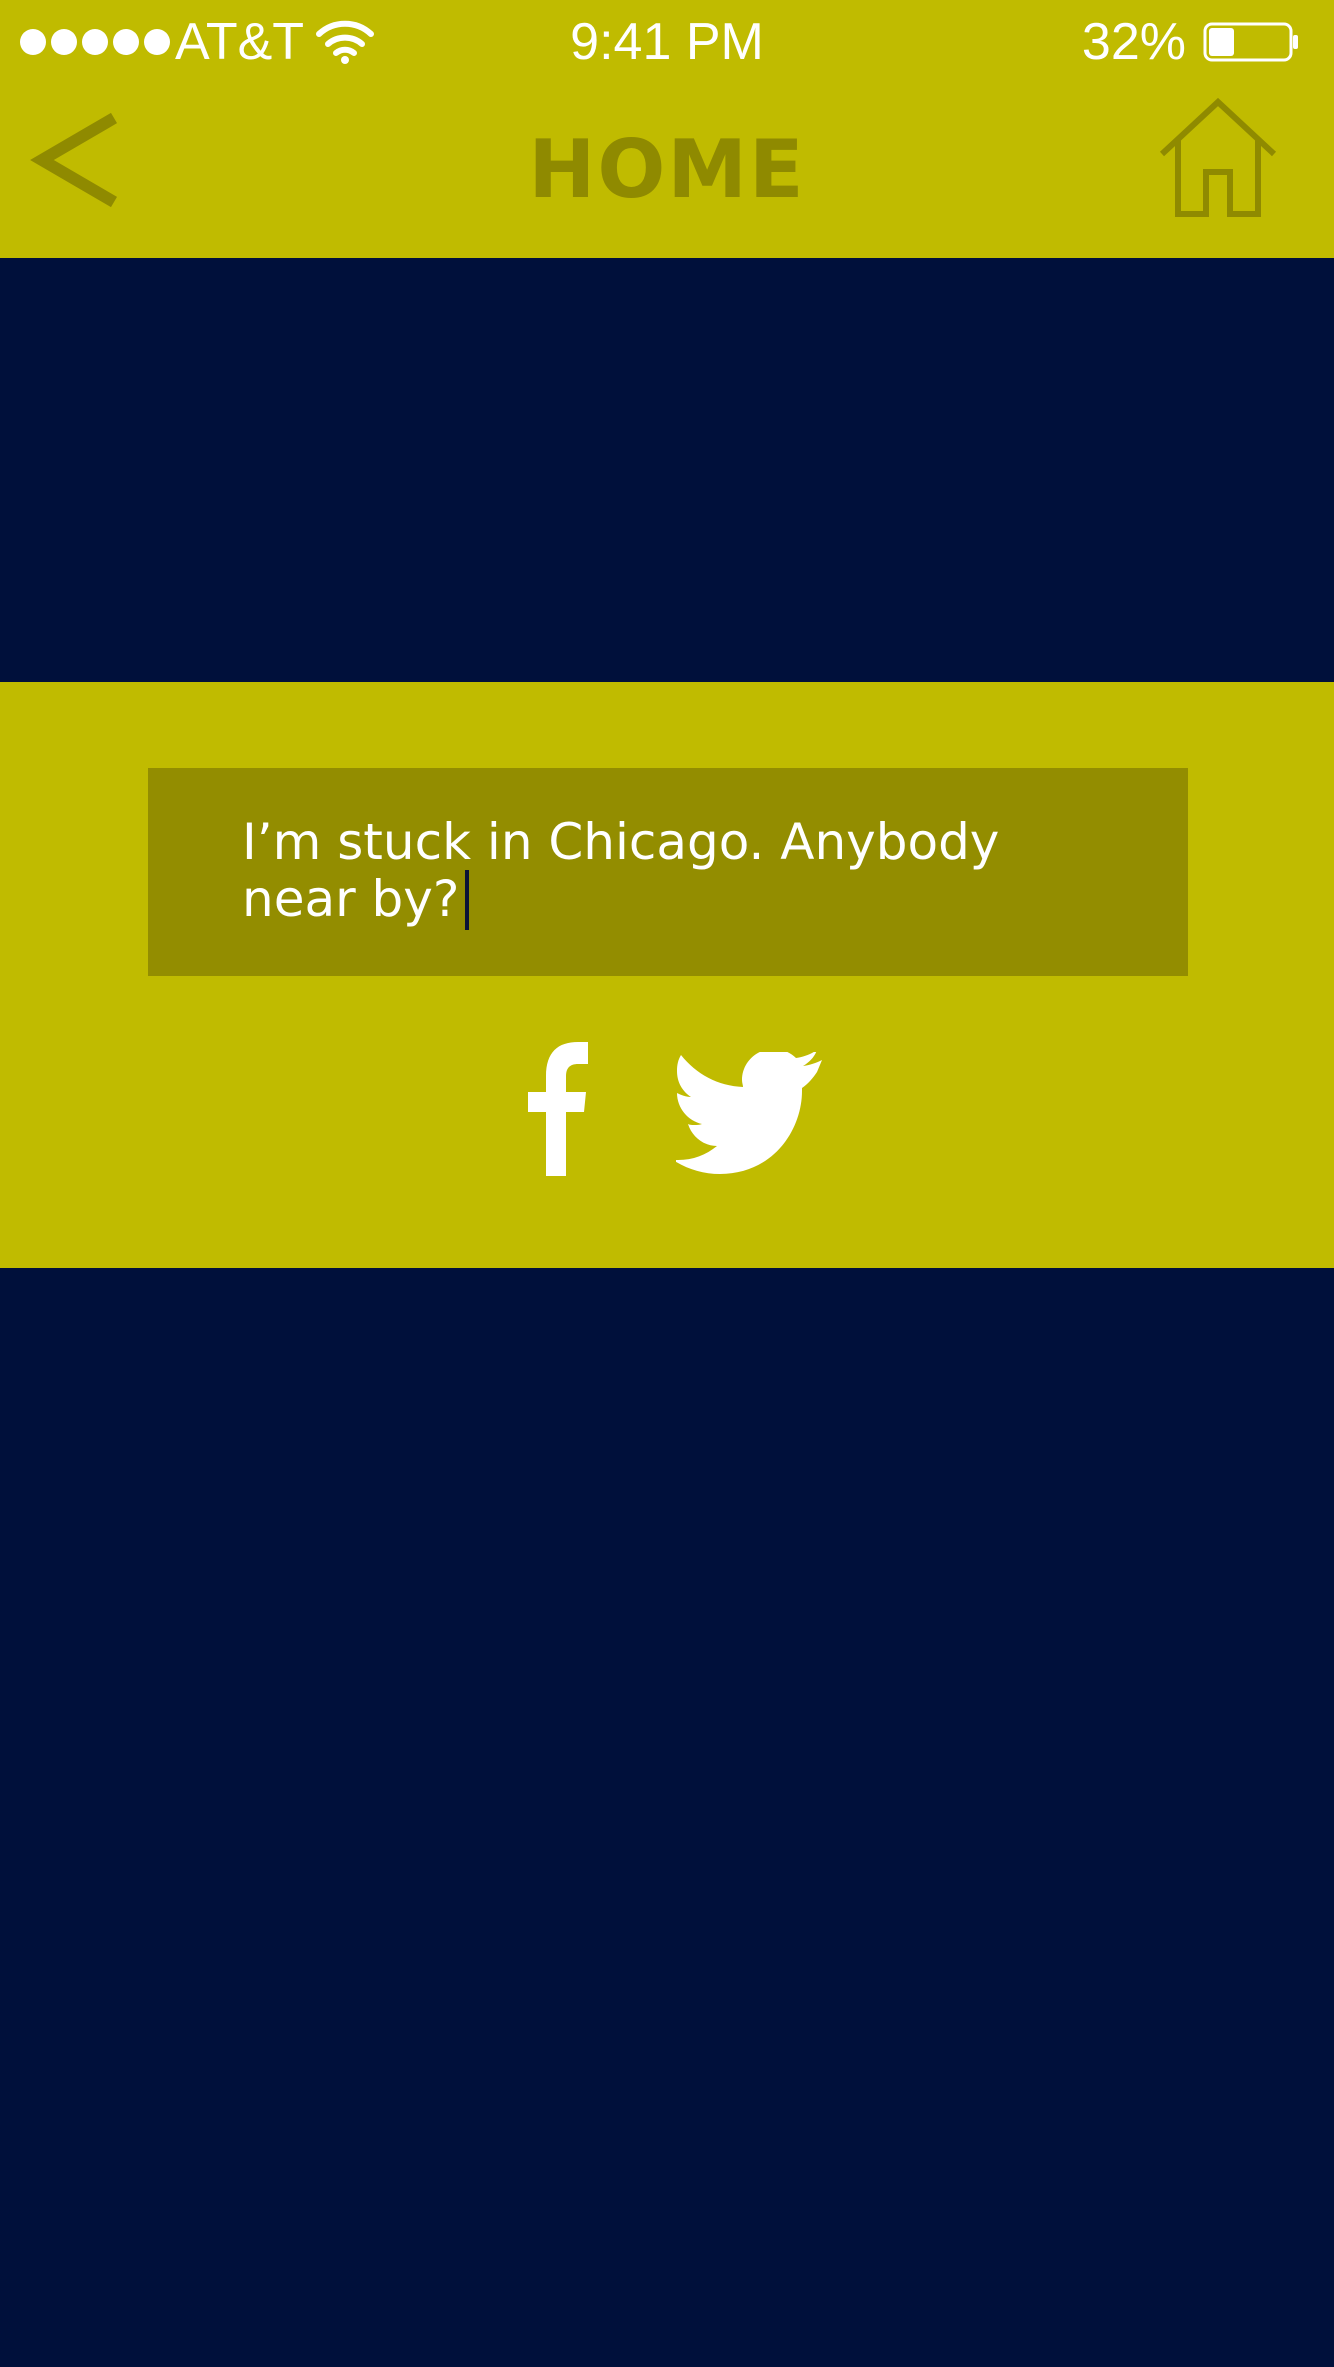 This screenshot has height=2367, width=1334. What do you see at coordinates (750, 1113) in the screenshot?
I see `twitter-icon` at bounding box center [750, 1113].